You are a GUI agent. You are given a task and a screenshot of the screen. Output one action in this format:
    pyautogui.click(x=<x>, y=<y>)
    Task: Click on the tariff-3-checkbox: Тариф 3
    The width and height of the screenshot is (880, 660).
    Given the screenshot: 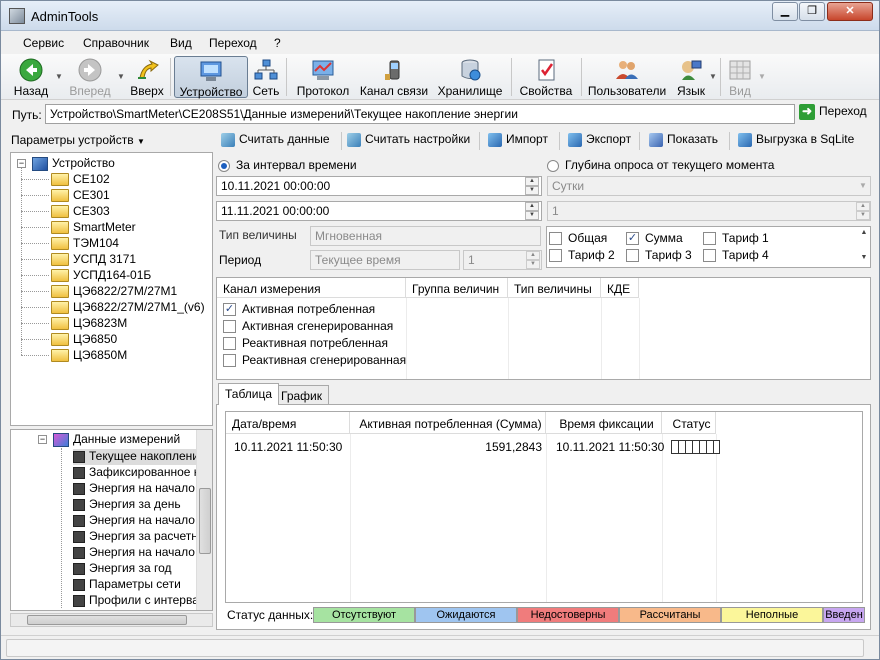 What is the action you would take?
    pyautogui.click(x=659, y=255)
    